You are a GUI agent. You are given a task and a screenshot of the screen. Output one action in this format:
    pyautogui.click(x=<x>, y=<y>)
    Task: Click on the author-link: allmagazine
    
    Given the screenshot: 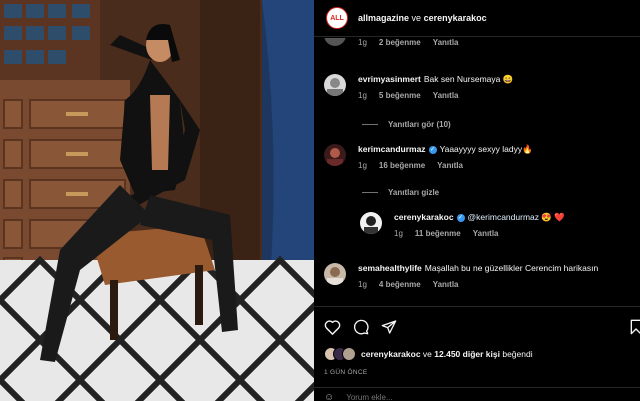 What is the action you would take?
    pyautogui.click(x=383, y=18)
    